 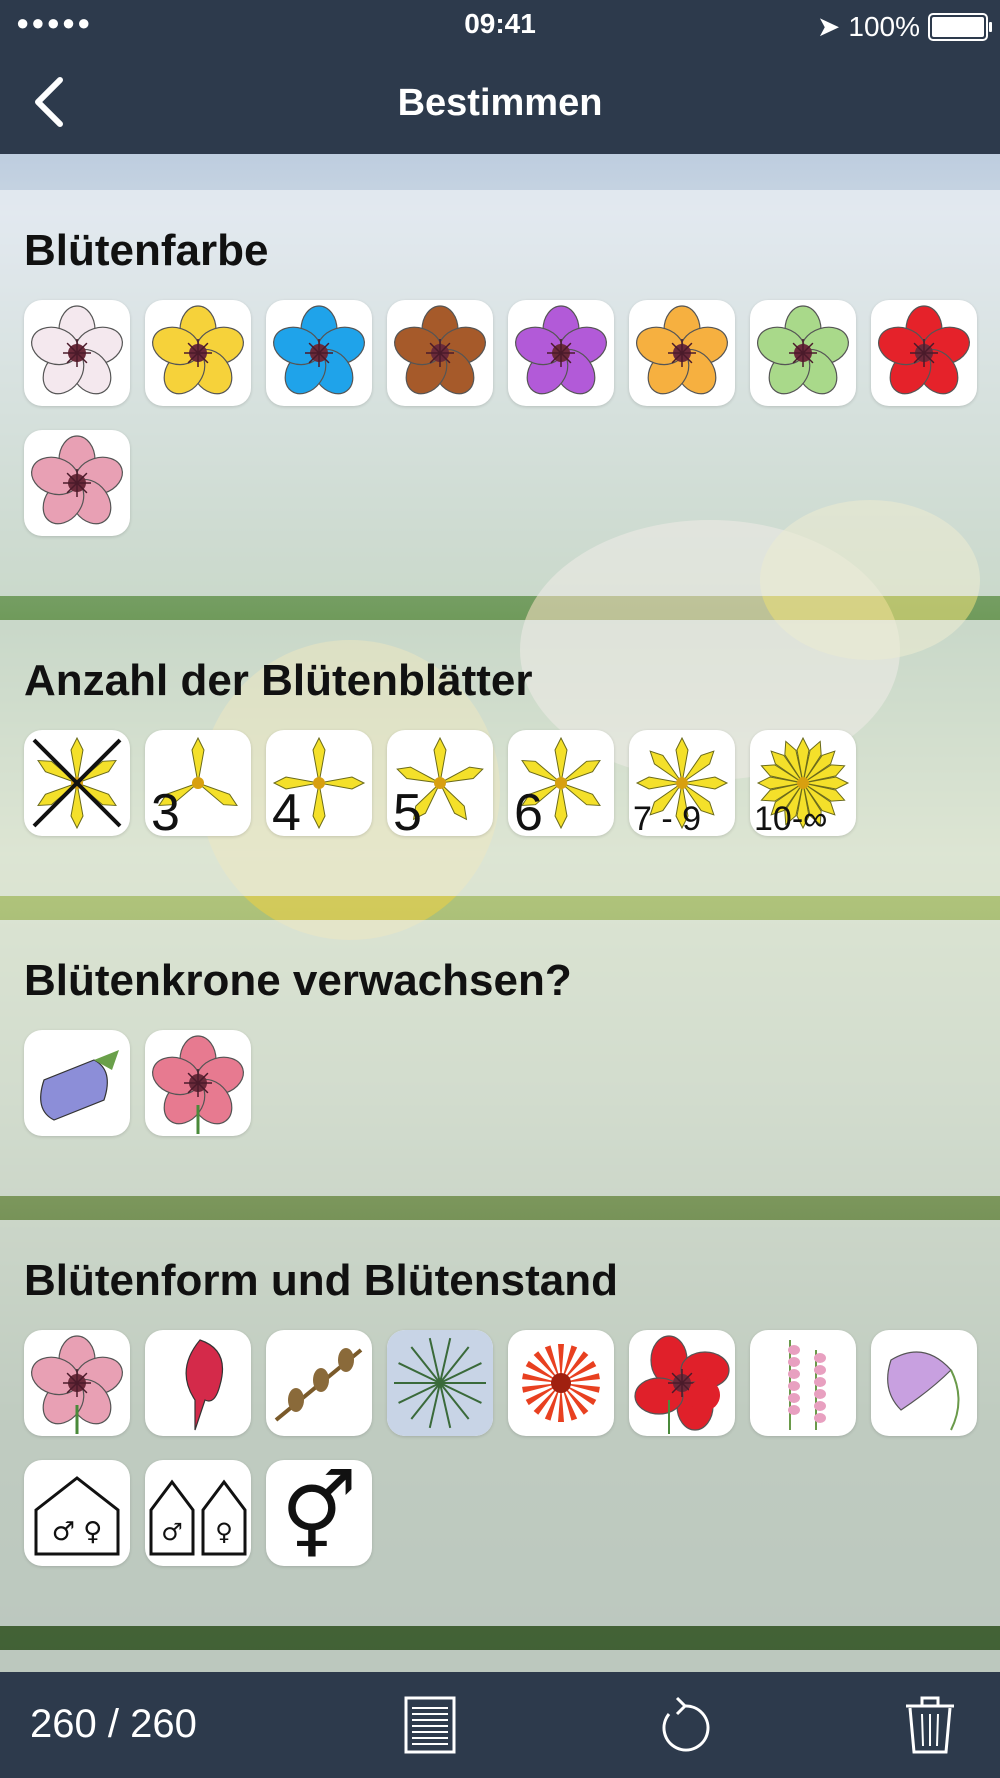 I want to click on petal-count-five: 5, so click(x=440, y=783).